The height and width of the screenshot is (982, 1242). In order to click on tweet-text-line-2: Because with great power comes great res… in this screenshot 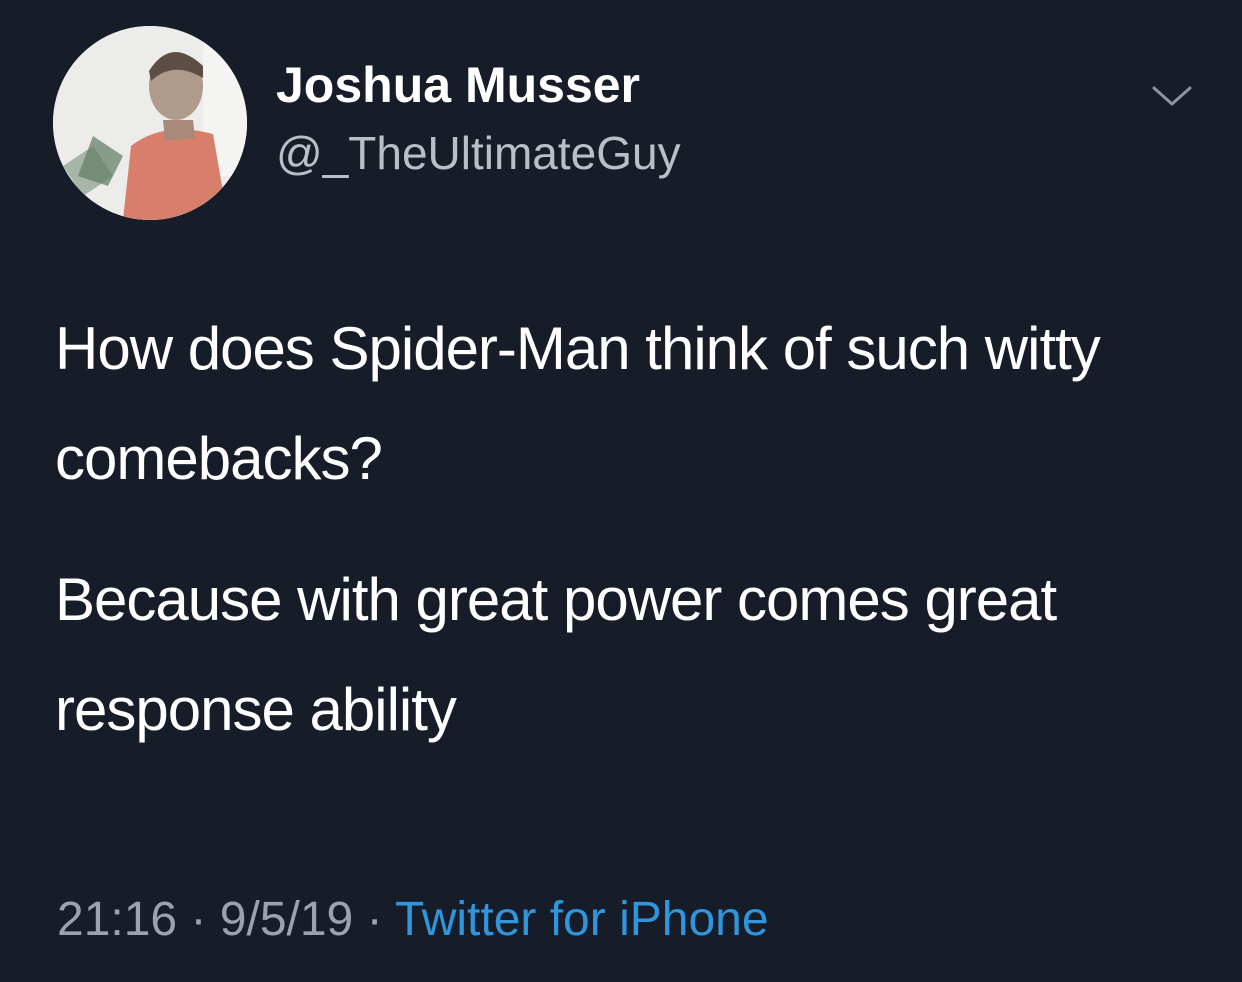, I will do `click(556, 654)`.